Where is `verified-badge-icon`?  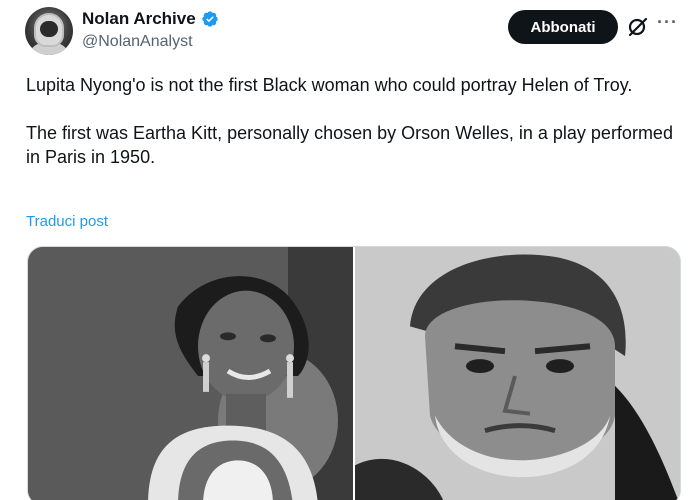
verified-badge-icon is located at coordinates (210, 19).